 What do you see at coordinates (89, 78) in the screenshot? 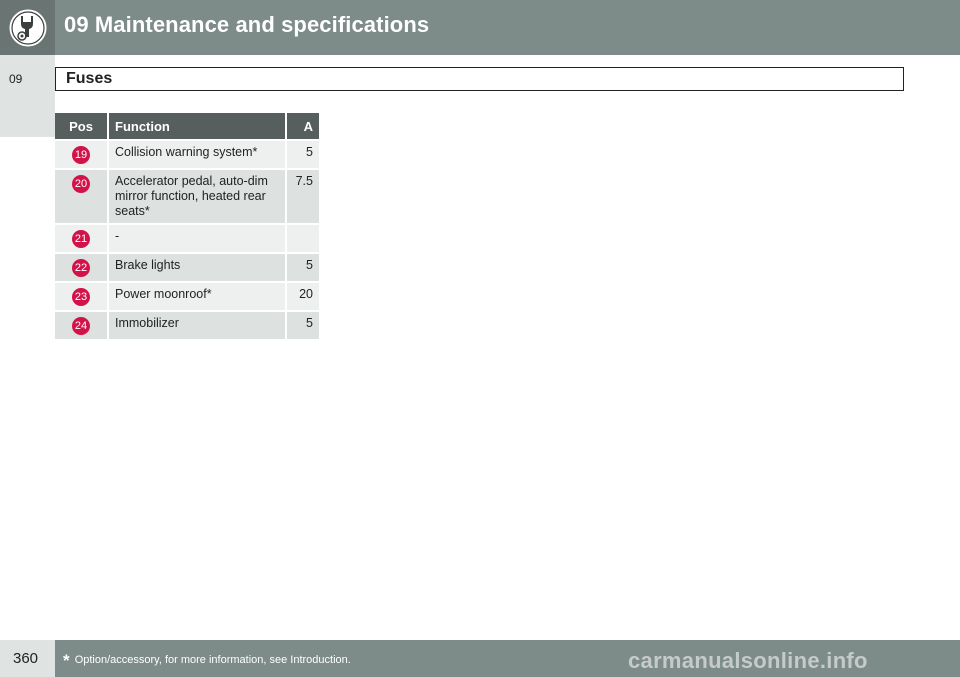
I see `section-title: Fuses` at bounding box center [89, 78].